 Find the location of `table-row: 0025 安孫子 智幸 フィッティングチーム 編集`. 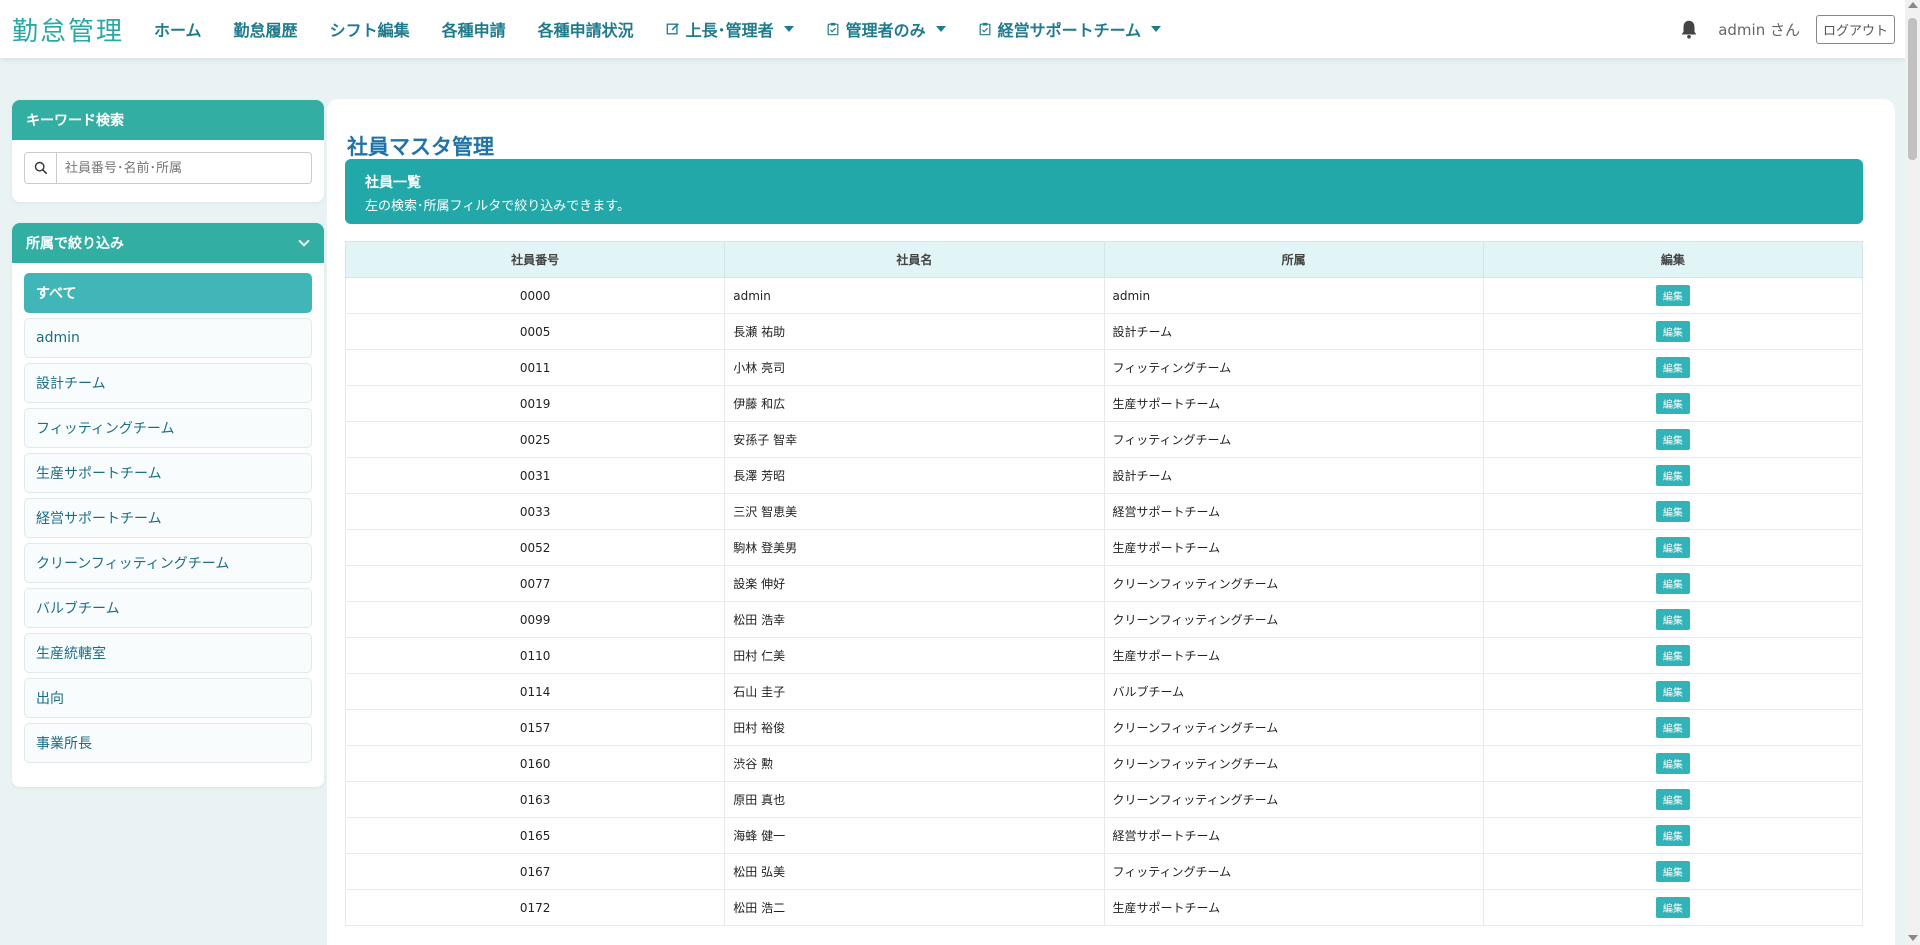

table-row: 0025 安孫子 智幸 フィッティングチーム 編集 is located at coordinates (1104, 439).